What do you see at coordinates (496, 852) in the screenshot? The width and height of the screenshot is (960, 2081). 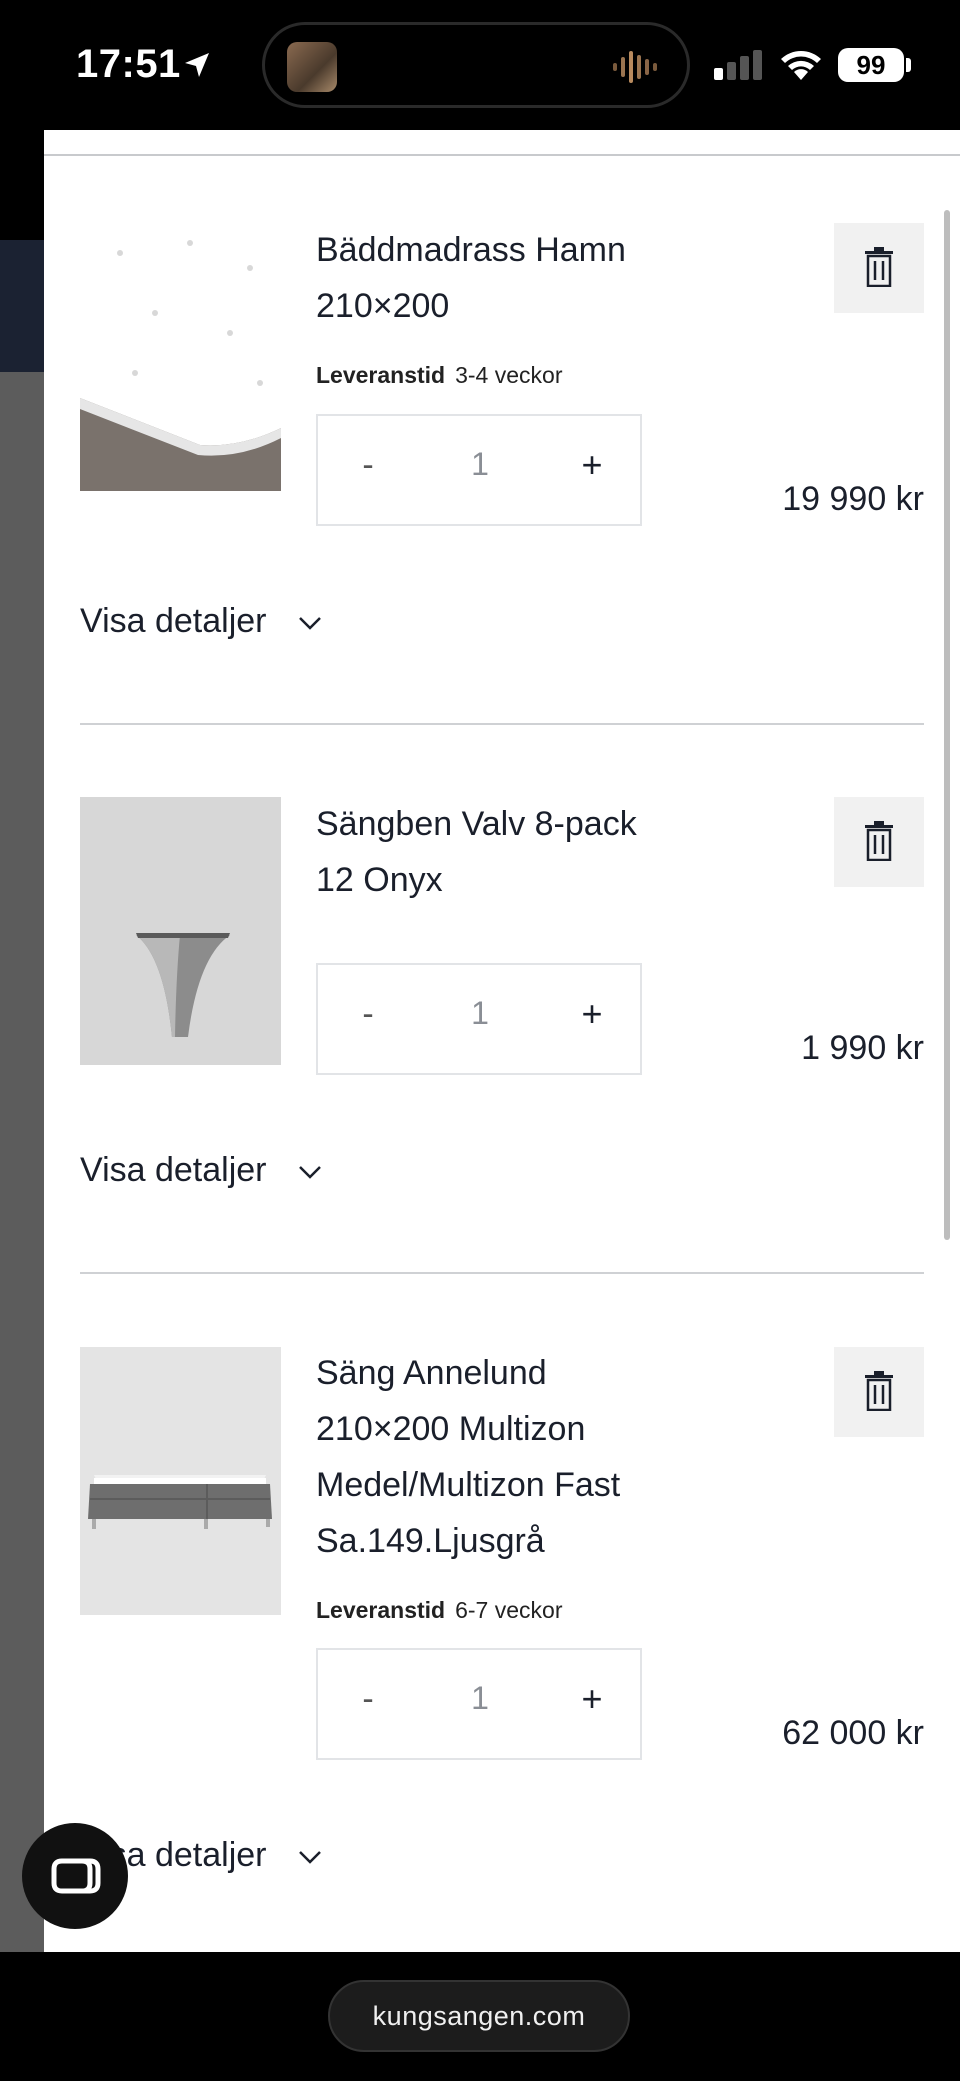 I see `product-name: Sängben Valv 8-pack 12 Onyx` at bounding box center [496, 852].